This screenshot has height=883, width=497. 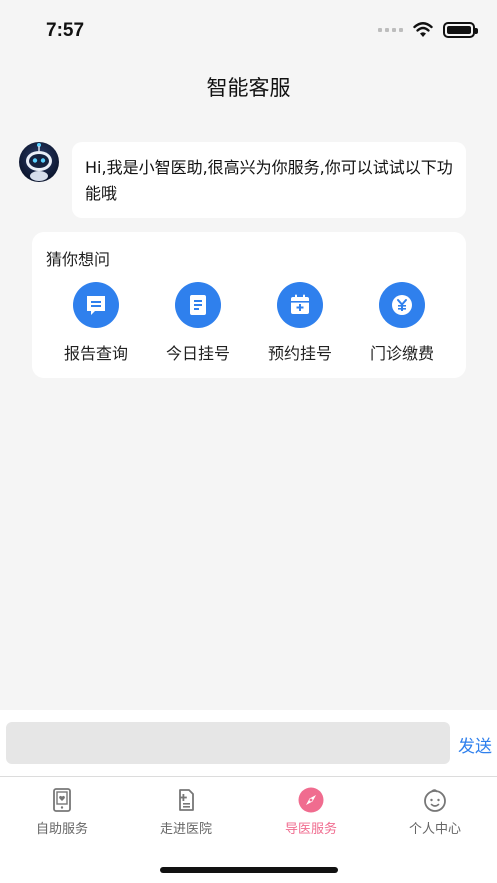 What do you see at coordinates (95, 353) in the screenshot?
I see `quick-item-label: 报告查询` at bounding box center [95, 353].